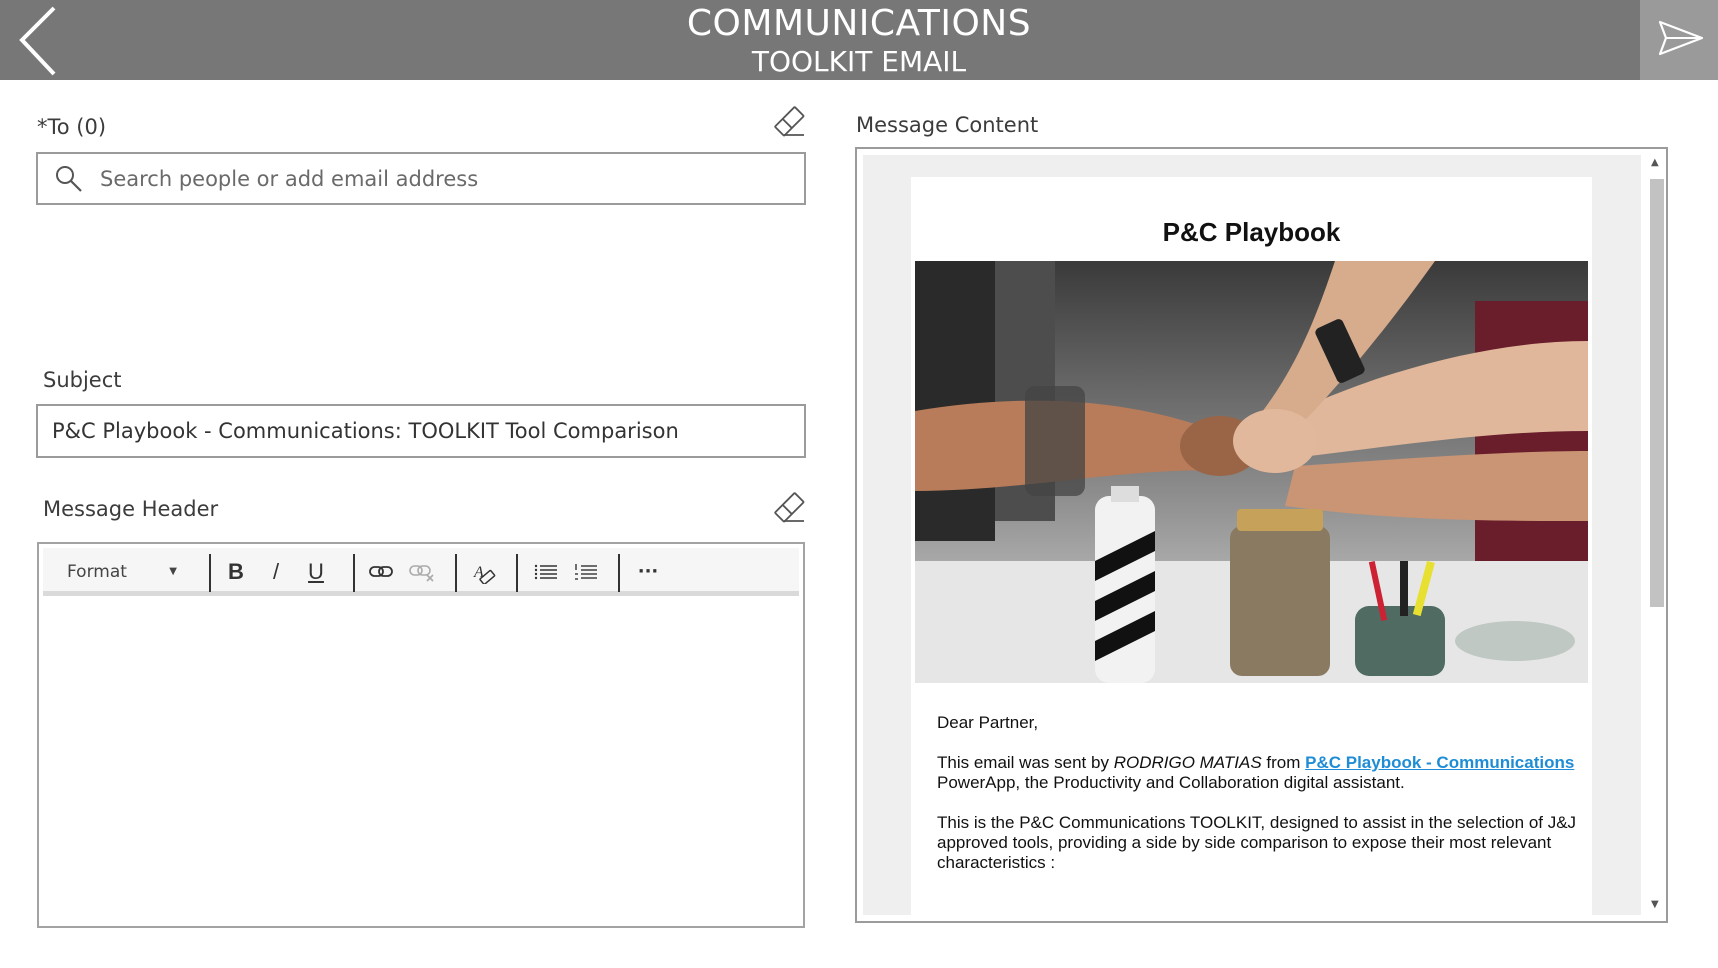 The width and height of the screenshot is (1718, 968). I want to click on link-icon, so click(381, 571).